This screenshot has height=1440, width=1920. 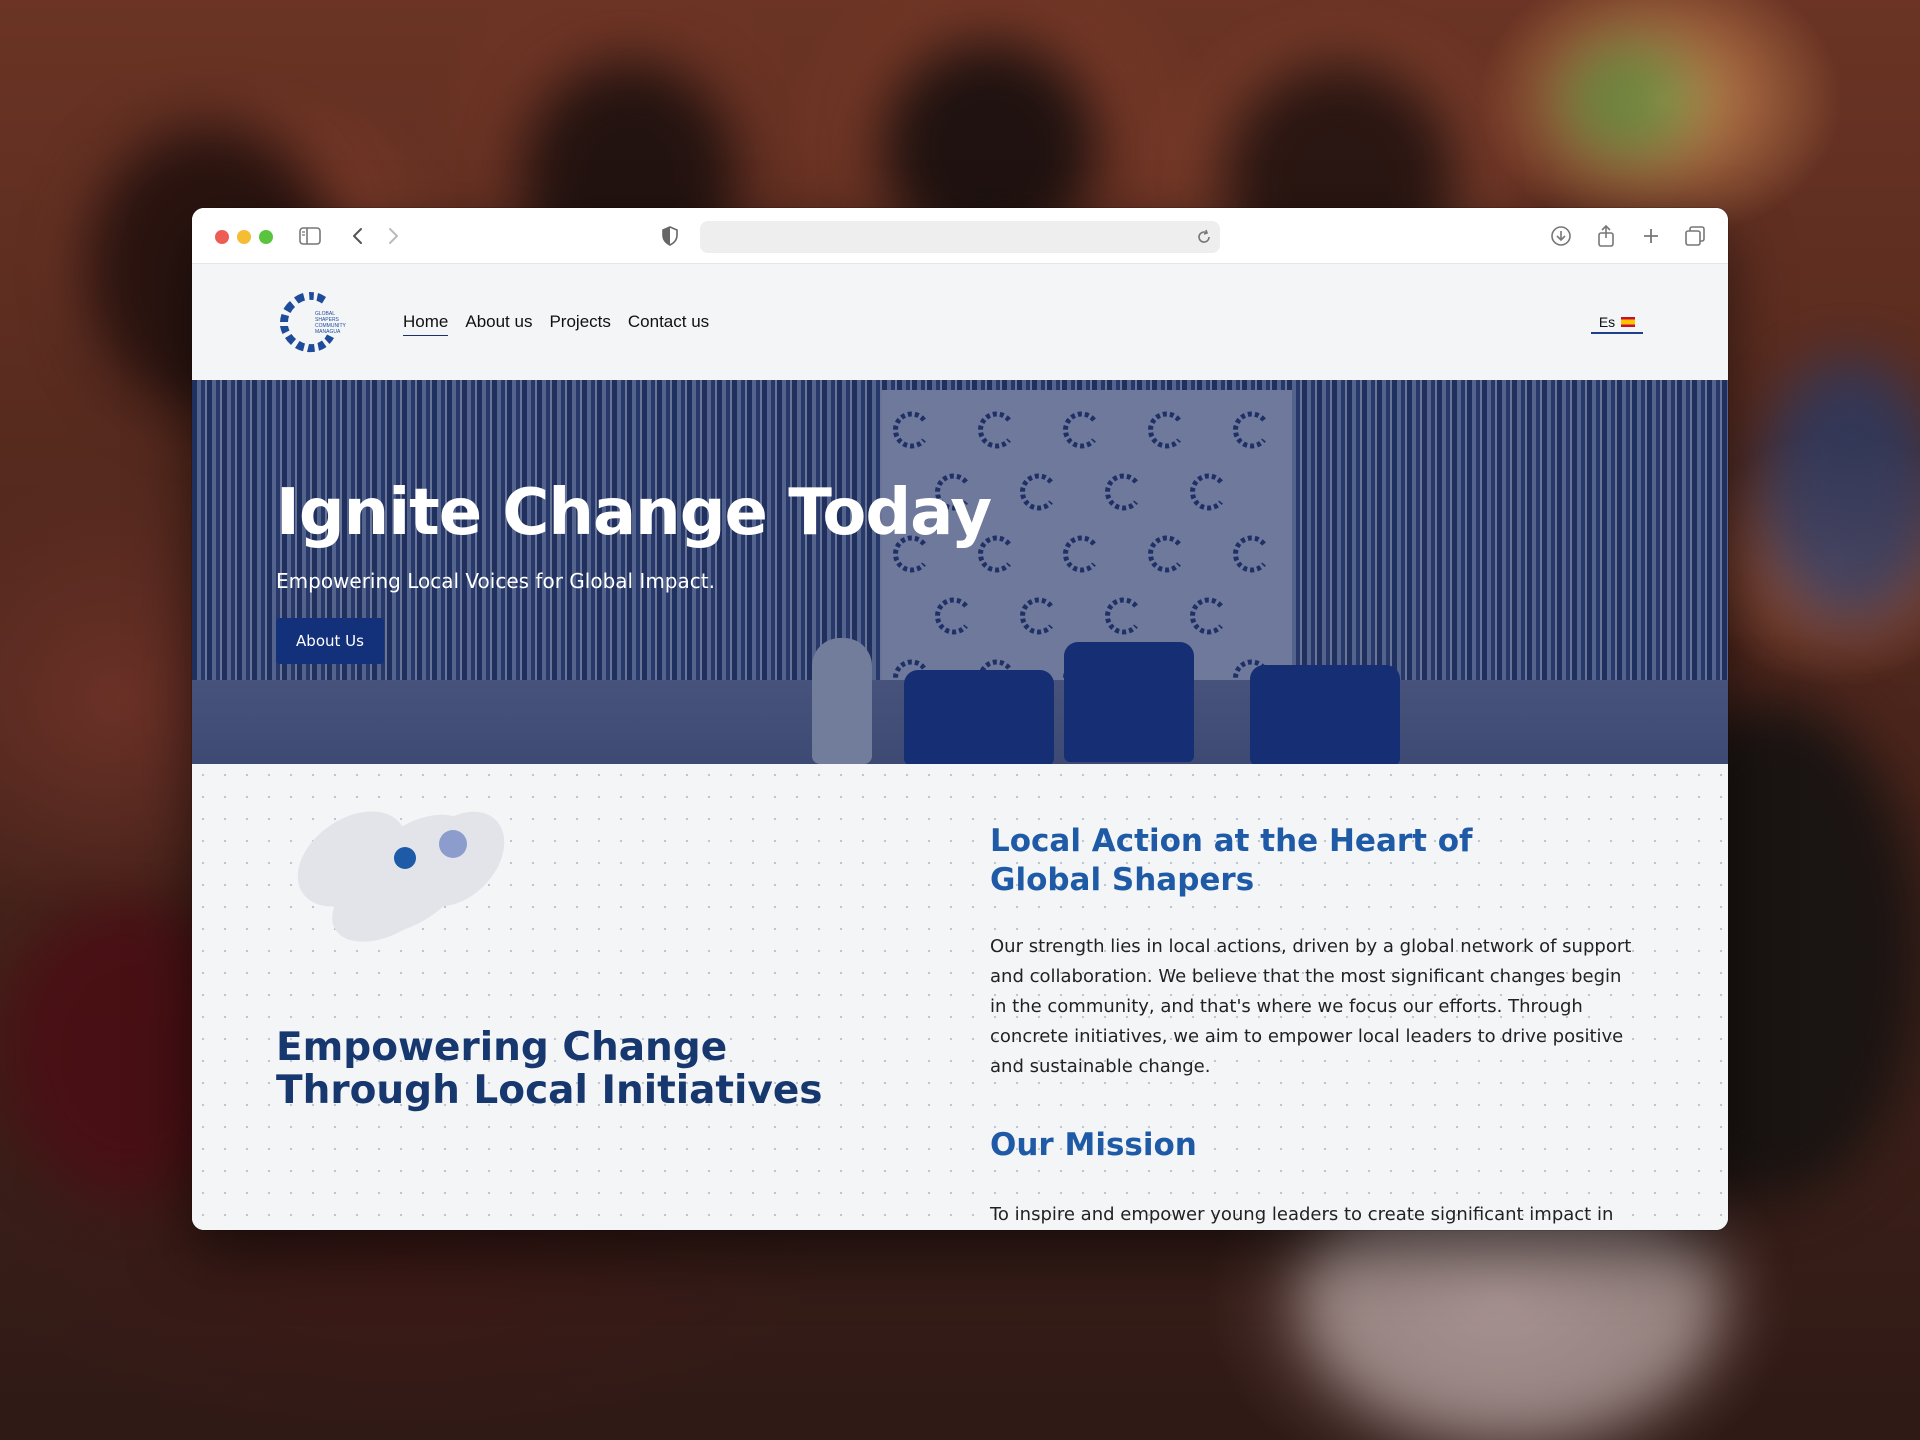 I want to click on privacy-shield-icon, so click(x=670, y=236).